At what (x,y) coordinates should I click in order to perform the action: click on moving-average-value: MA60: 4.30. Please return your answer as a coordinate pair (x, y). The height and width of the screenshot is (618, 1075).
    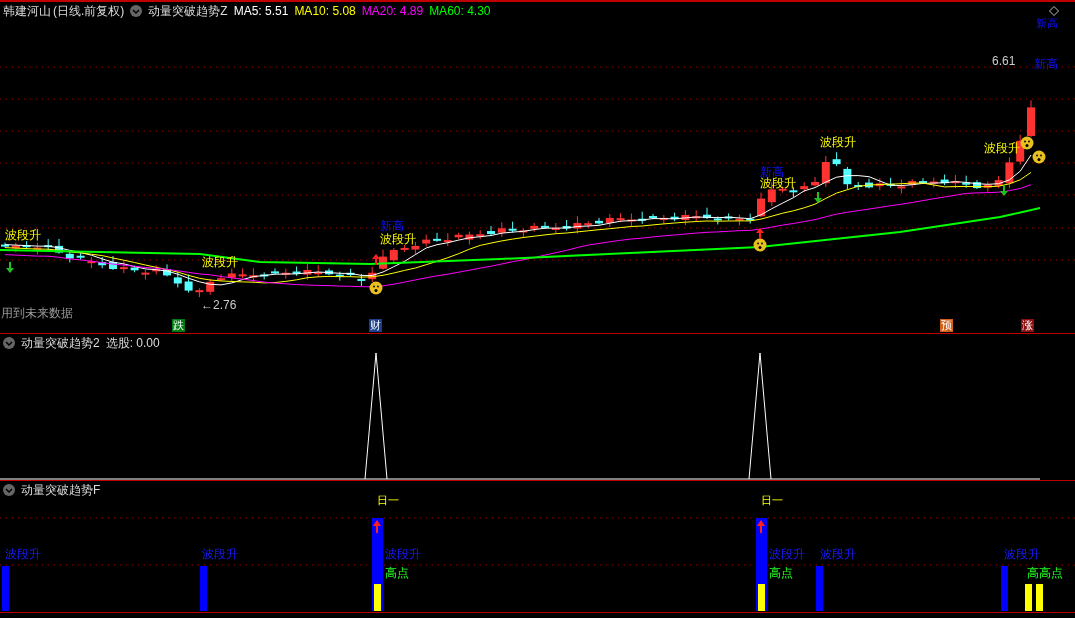
    Looking at the image, I should click on (460, 11).